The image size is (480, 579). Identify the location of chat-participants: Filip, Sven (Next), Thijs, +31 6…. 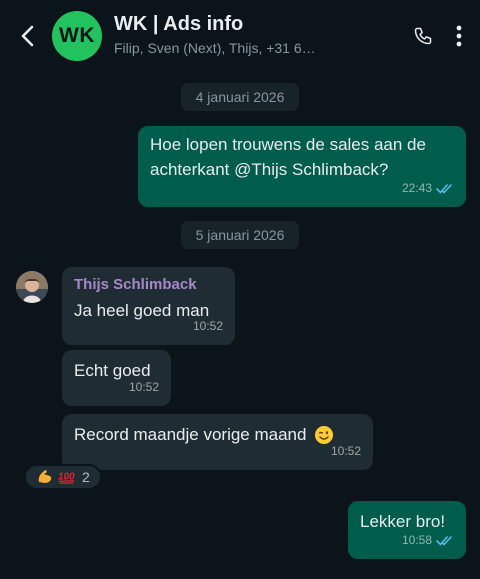
(215, 48).